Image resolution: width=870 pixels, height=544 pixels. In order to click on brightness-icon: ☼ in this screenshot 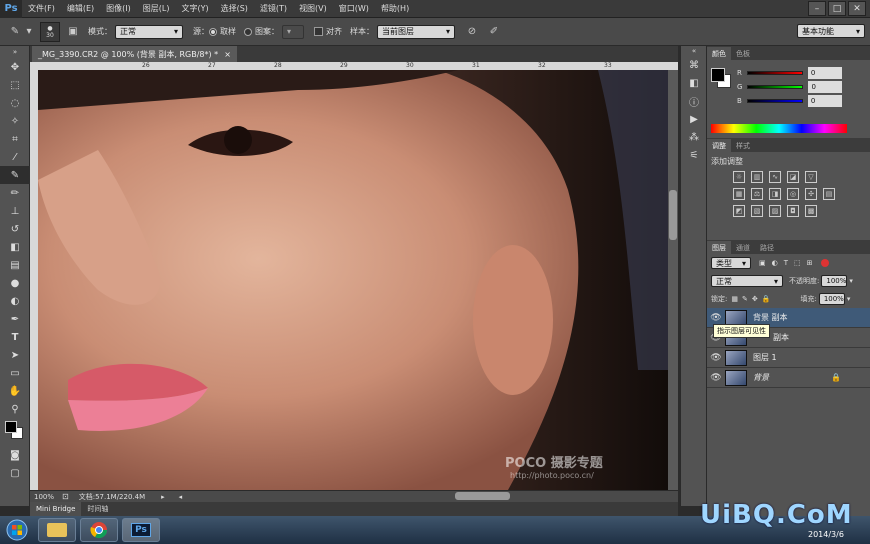, I will do `click(739, 177)`.